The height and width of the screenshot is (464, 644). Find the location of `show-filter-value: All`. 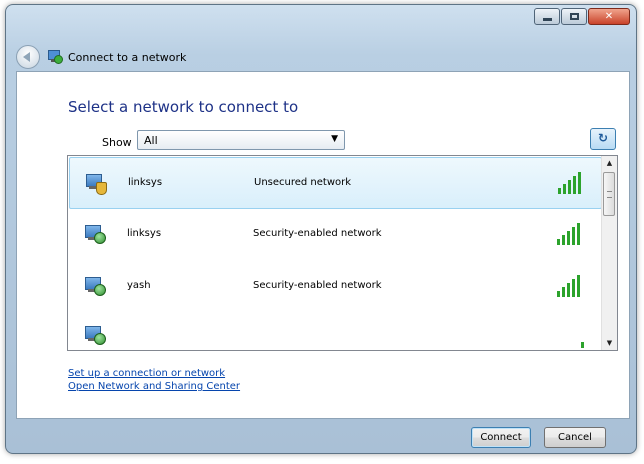

show-filter-value: All is located at coordinates (151, 140).